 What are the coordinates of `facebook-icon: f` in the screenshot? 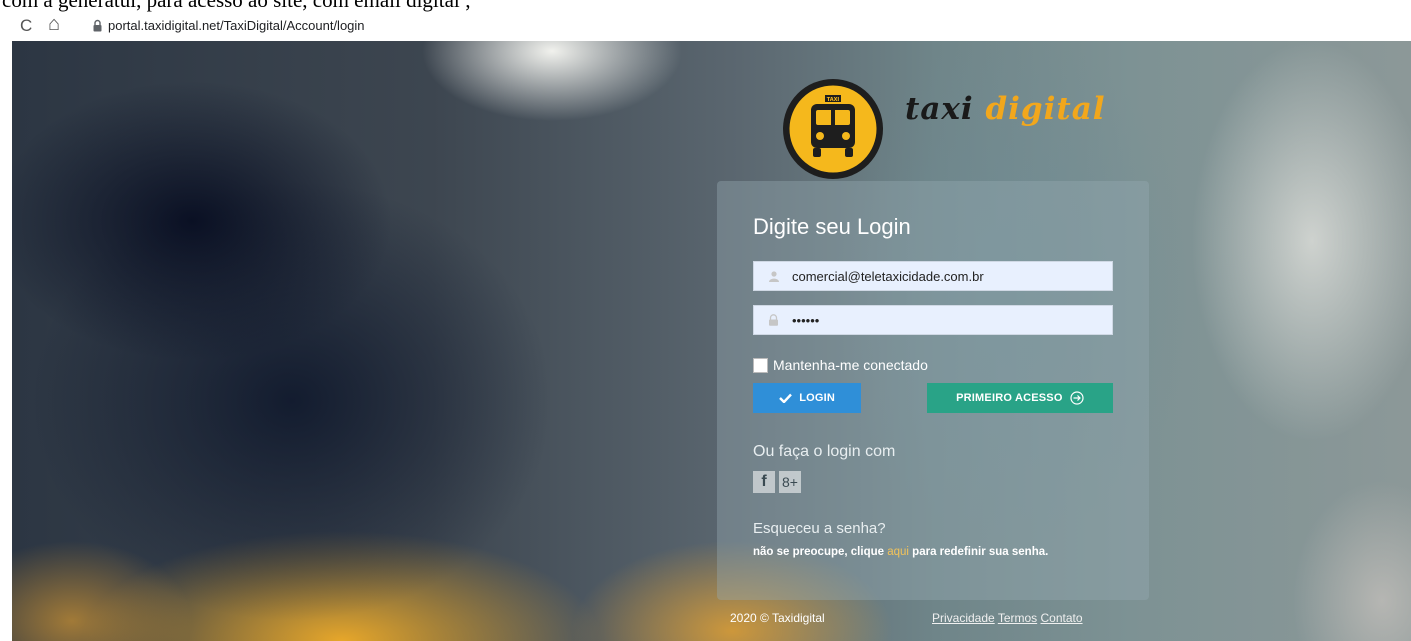 It's located at (764, 481).